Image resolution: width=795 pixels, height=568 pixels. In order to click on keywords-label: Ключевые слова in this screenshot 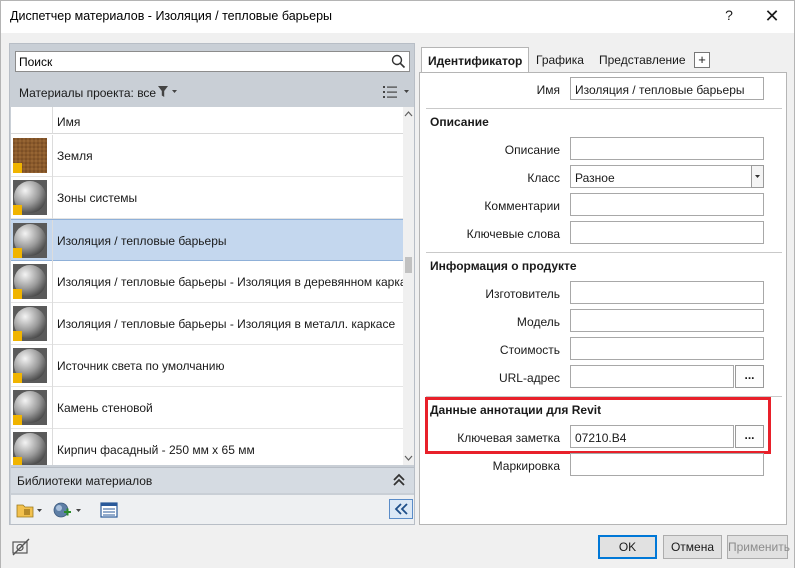, I will do `click(513, 234)`.